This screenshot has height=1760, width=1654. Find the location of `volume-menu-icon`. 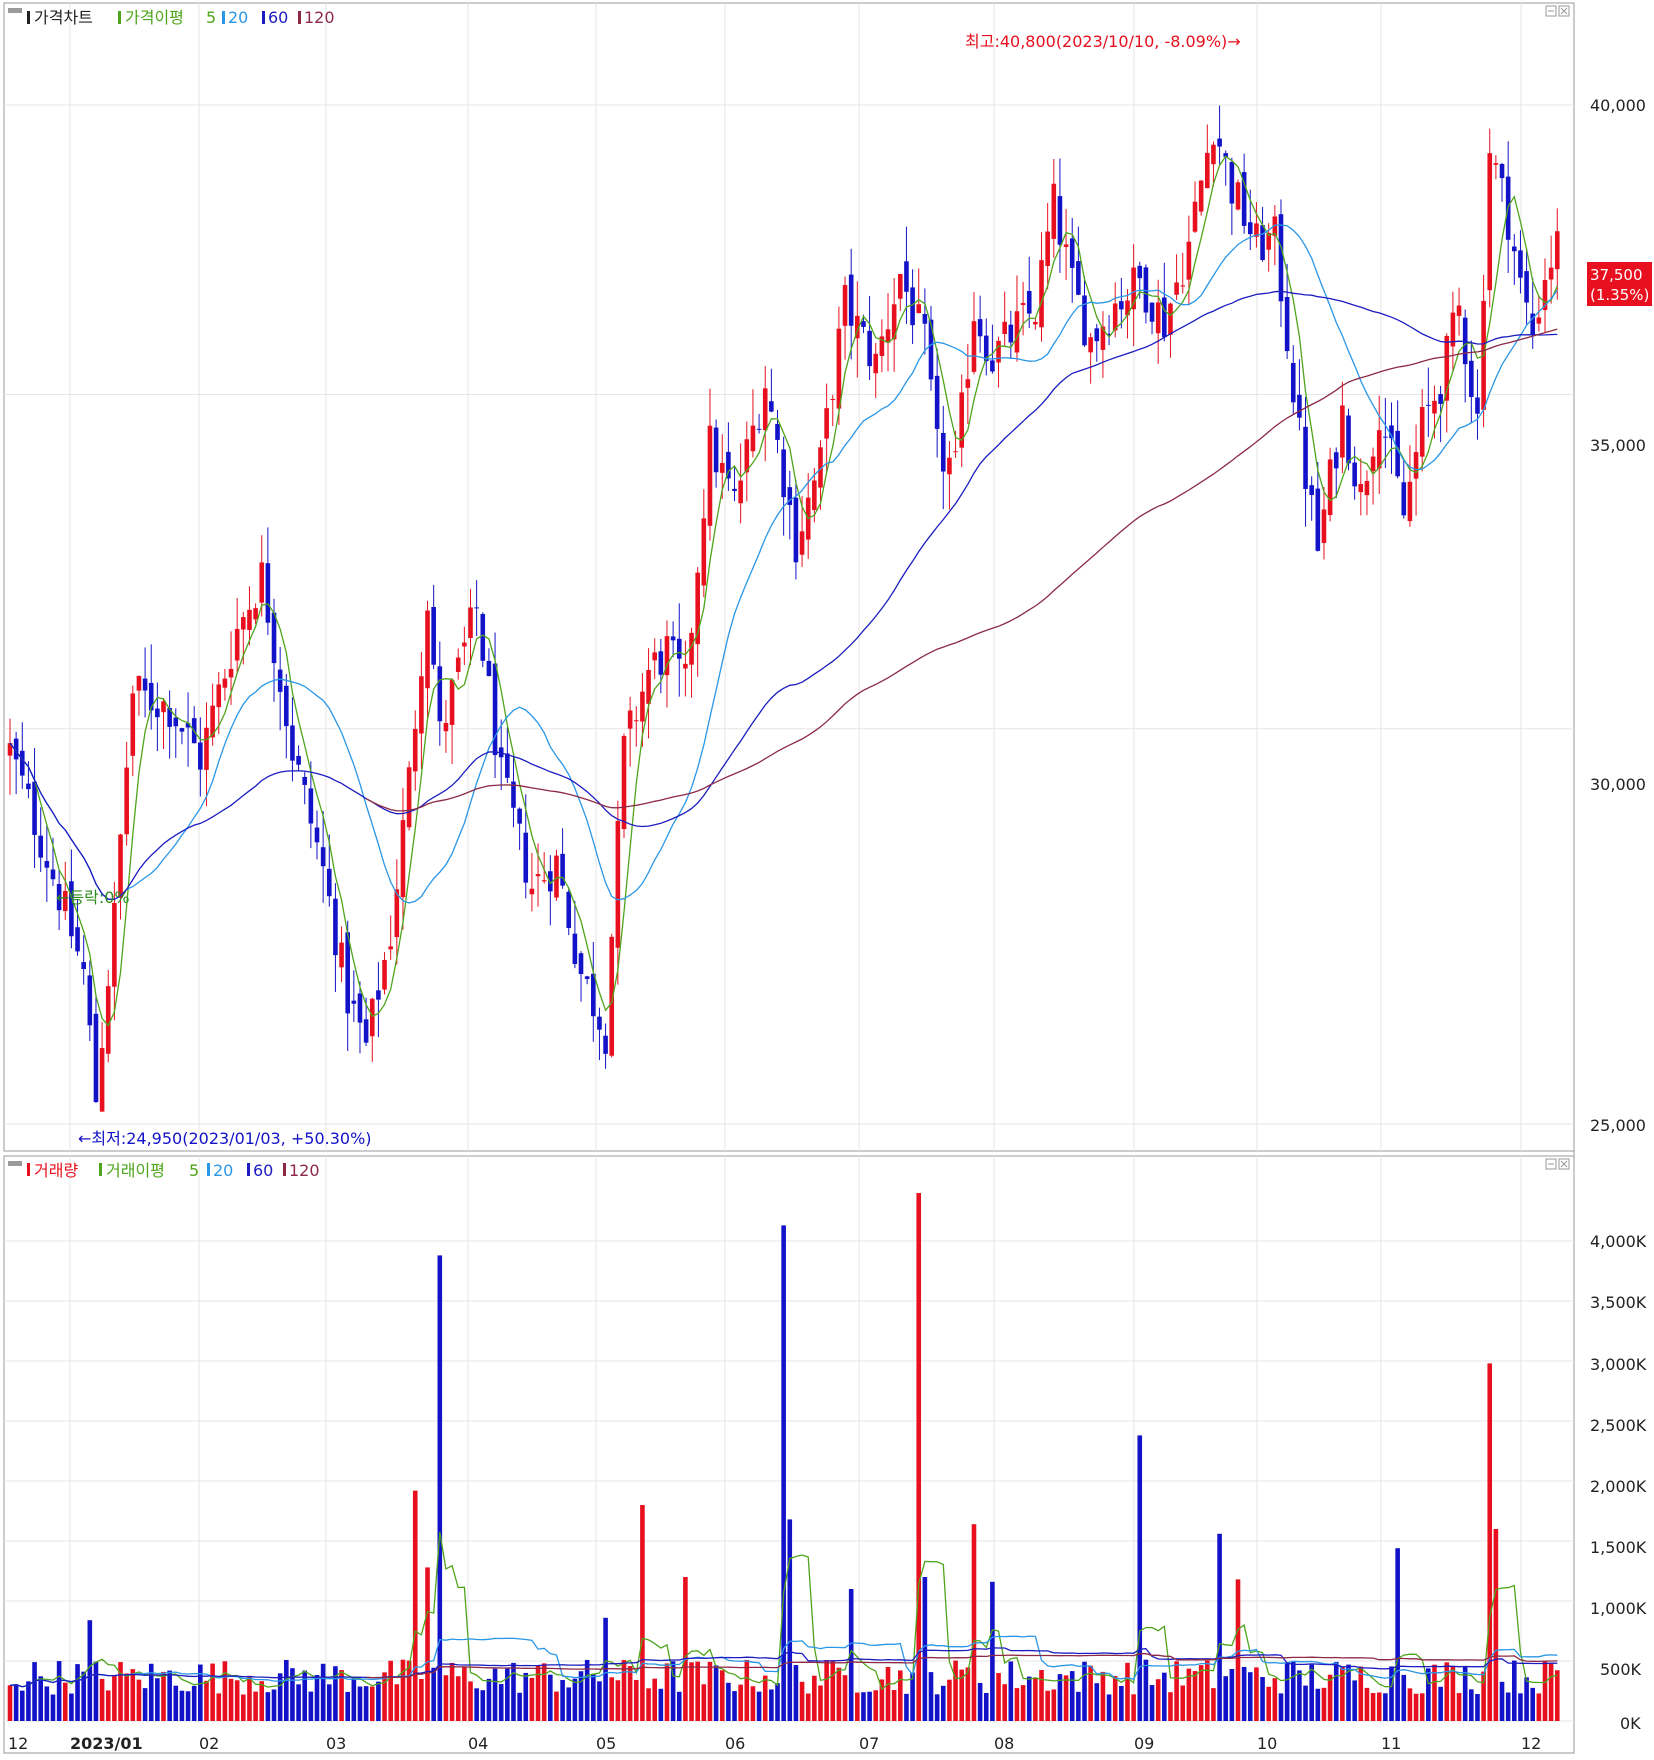

volume-menu-icon is located at coordinates (15, 1163).